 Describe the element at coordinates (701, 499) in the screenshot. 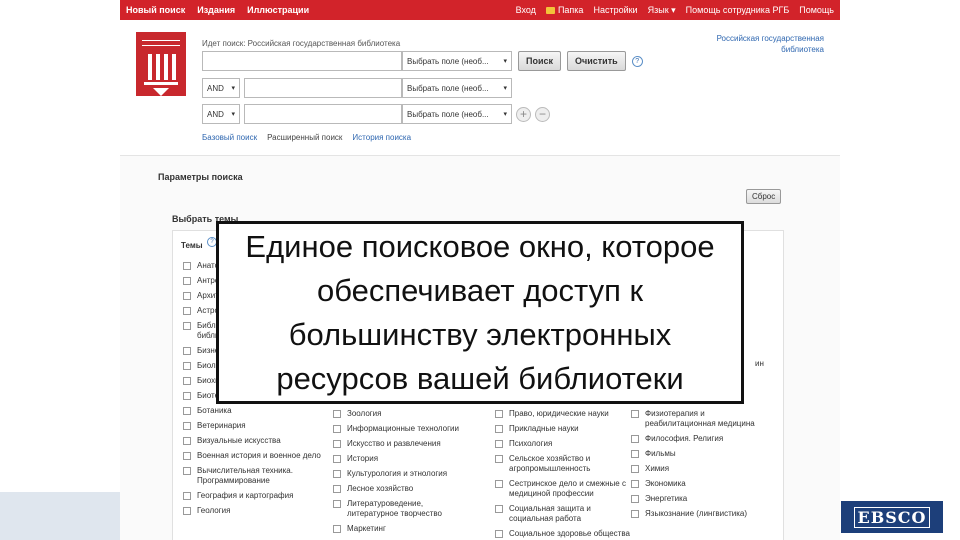

I see `topic-item: Энергетика` at that location.